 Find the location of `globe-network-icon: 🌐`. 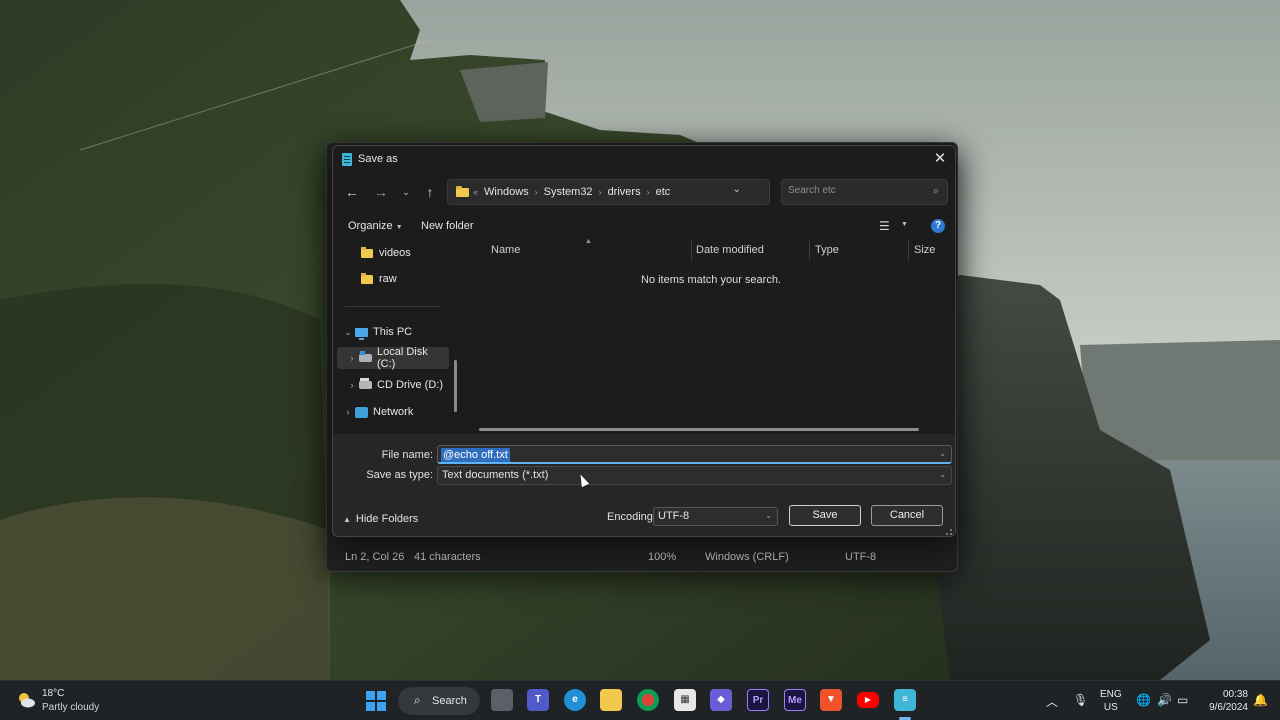

globe-network-icon: 🌐 is located at coordinates (1143, 700).